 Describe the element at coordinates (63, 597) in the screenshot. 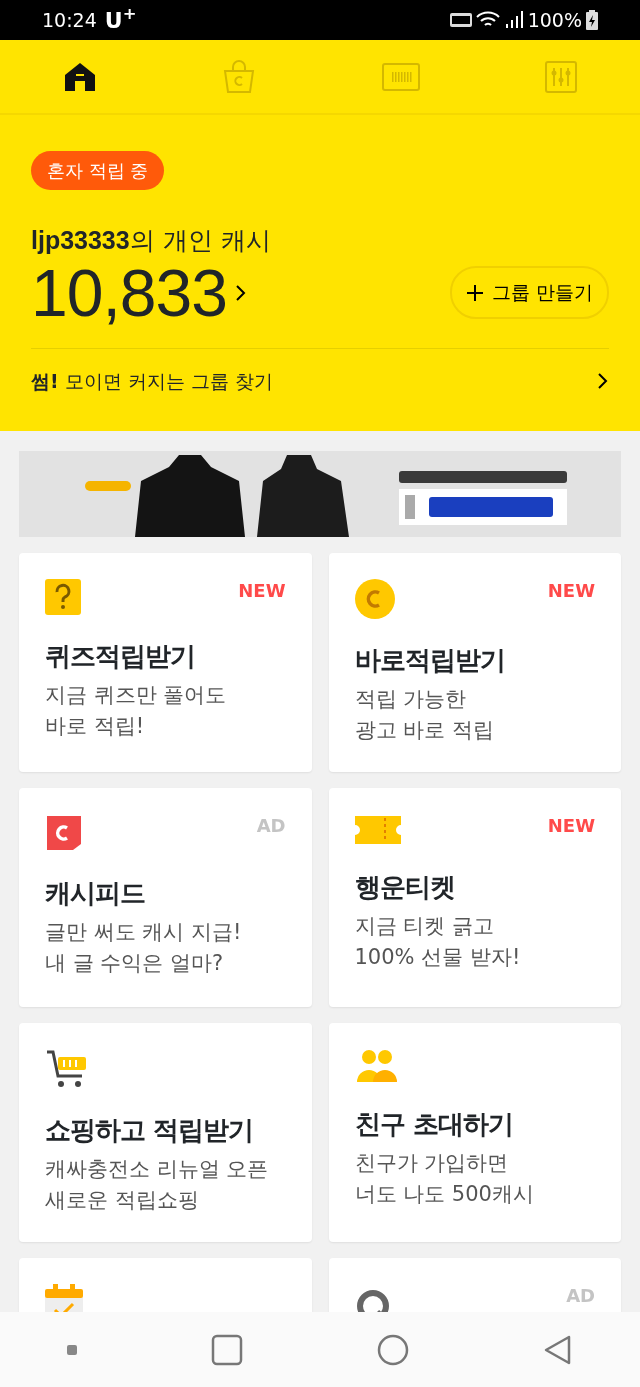

I see `question-icon` at that location.